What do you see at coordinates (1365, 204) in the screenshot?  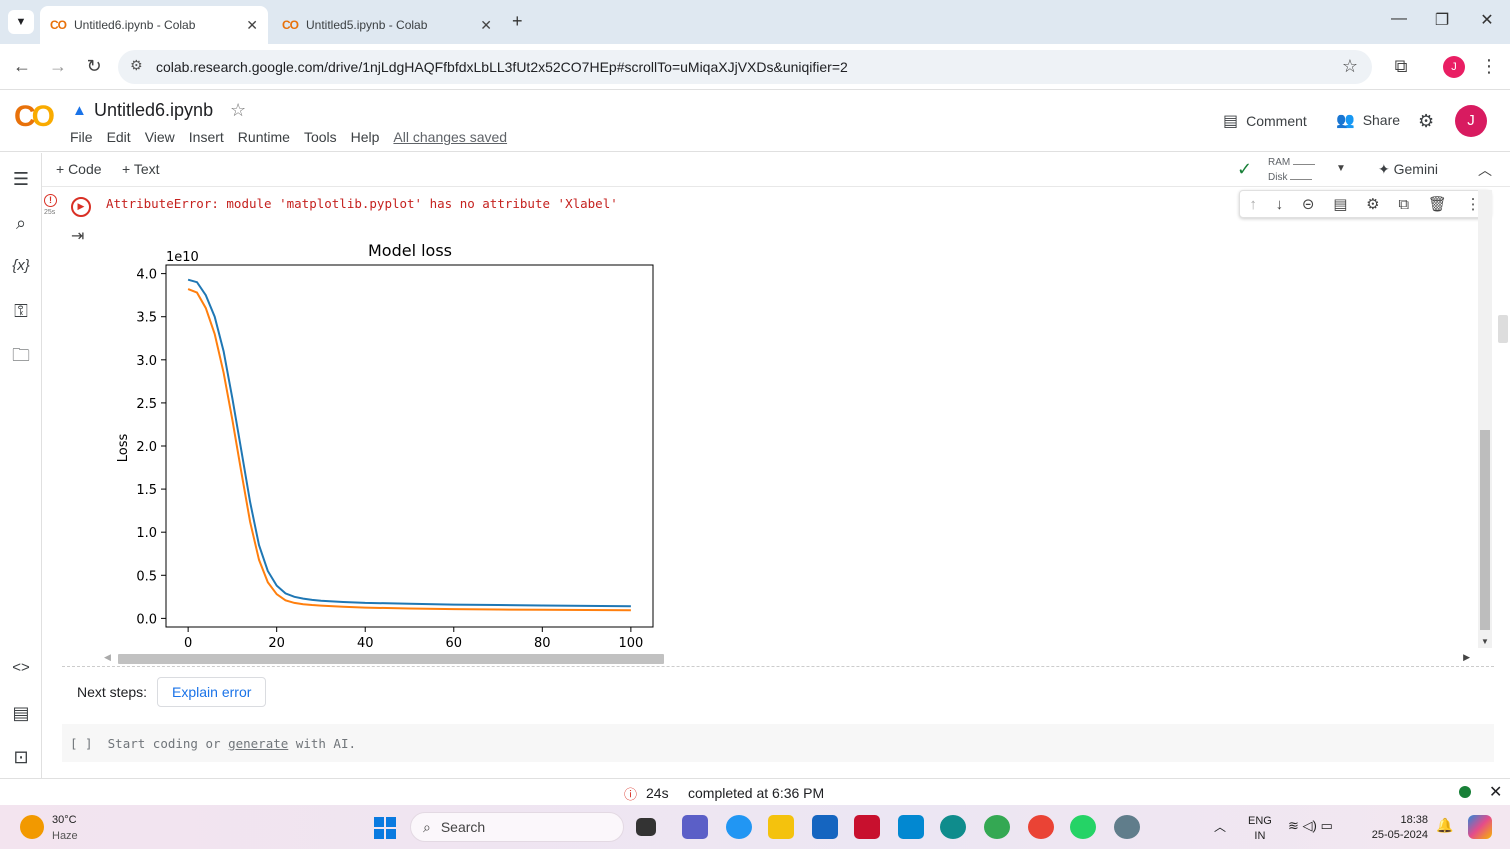 I see `cell-action-toolbar: ↑ ↓ ⊝ ▤ ⚙ ⧉ 🗑 ⋮` at bounding box center [1365, 204].